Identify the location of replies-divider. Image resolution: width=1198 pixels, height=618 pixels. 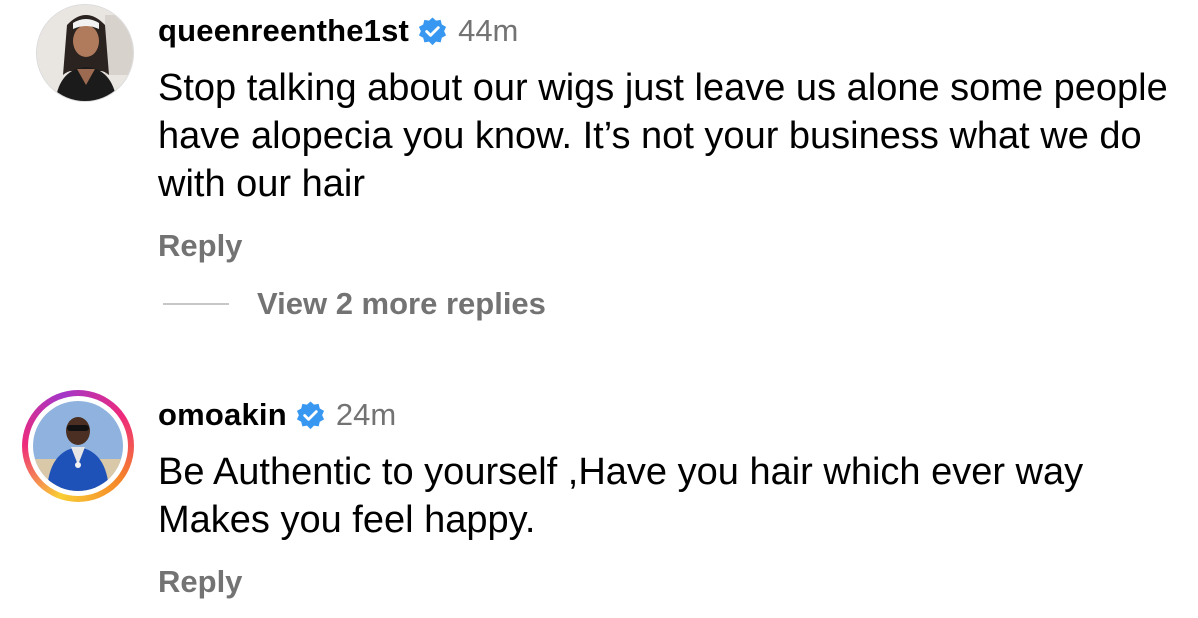
(196, 304).